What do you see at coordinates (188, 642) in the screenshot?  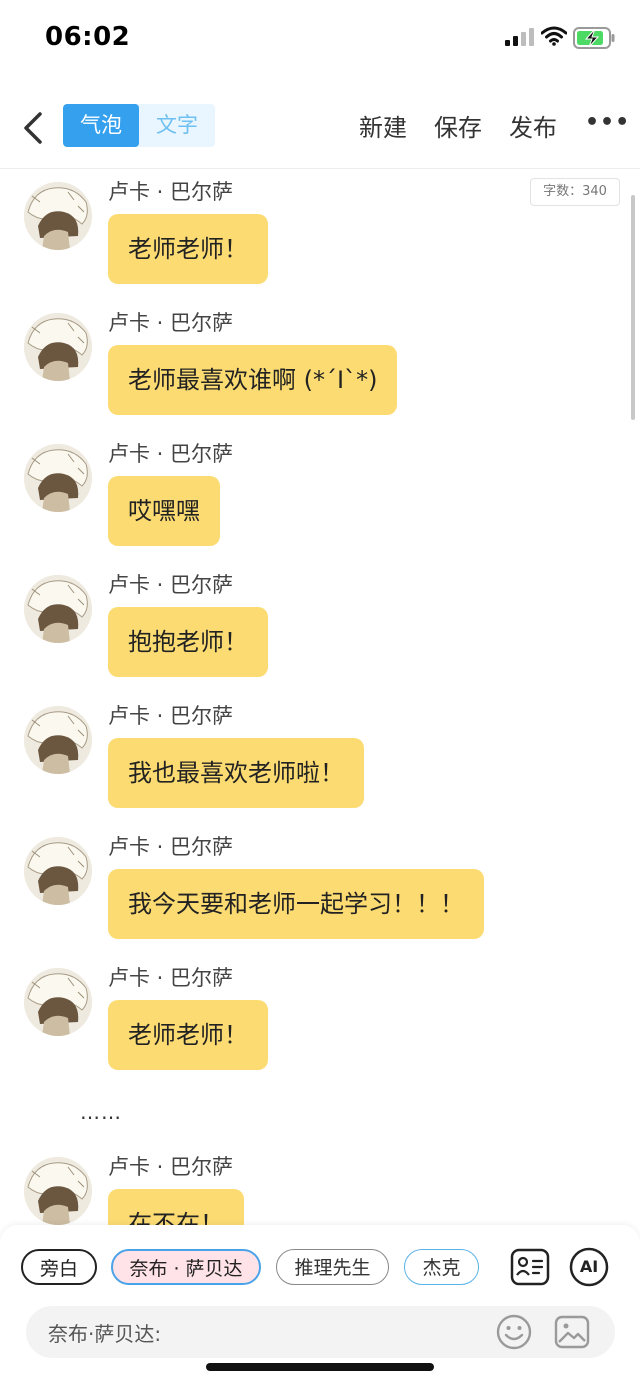 I see `message-bubble: 抱抱老师！` at bounding box center [188, 642].